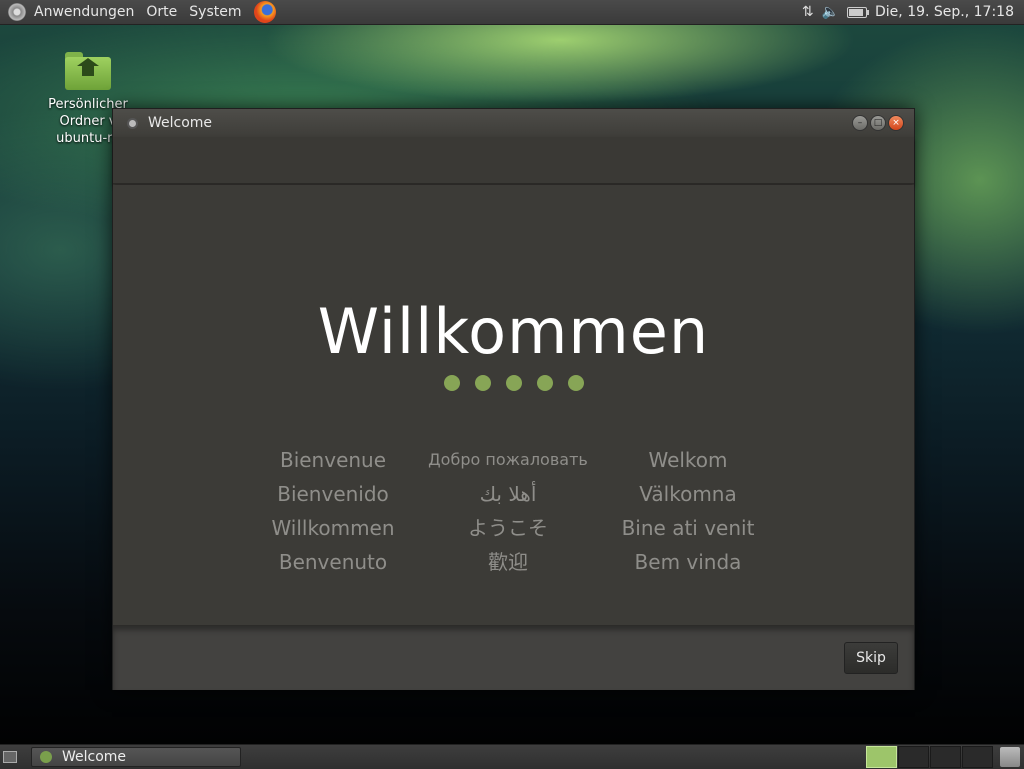  I want to click on taskbar-item-welcome: Welcome, so click(136, 757).